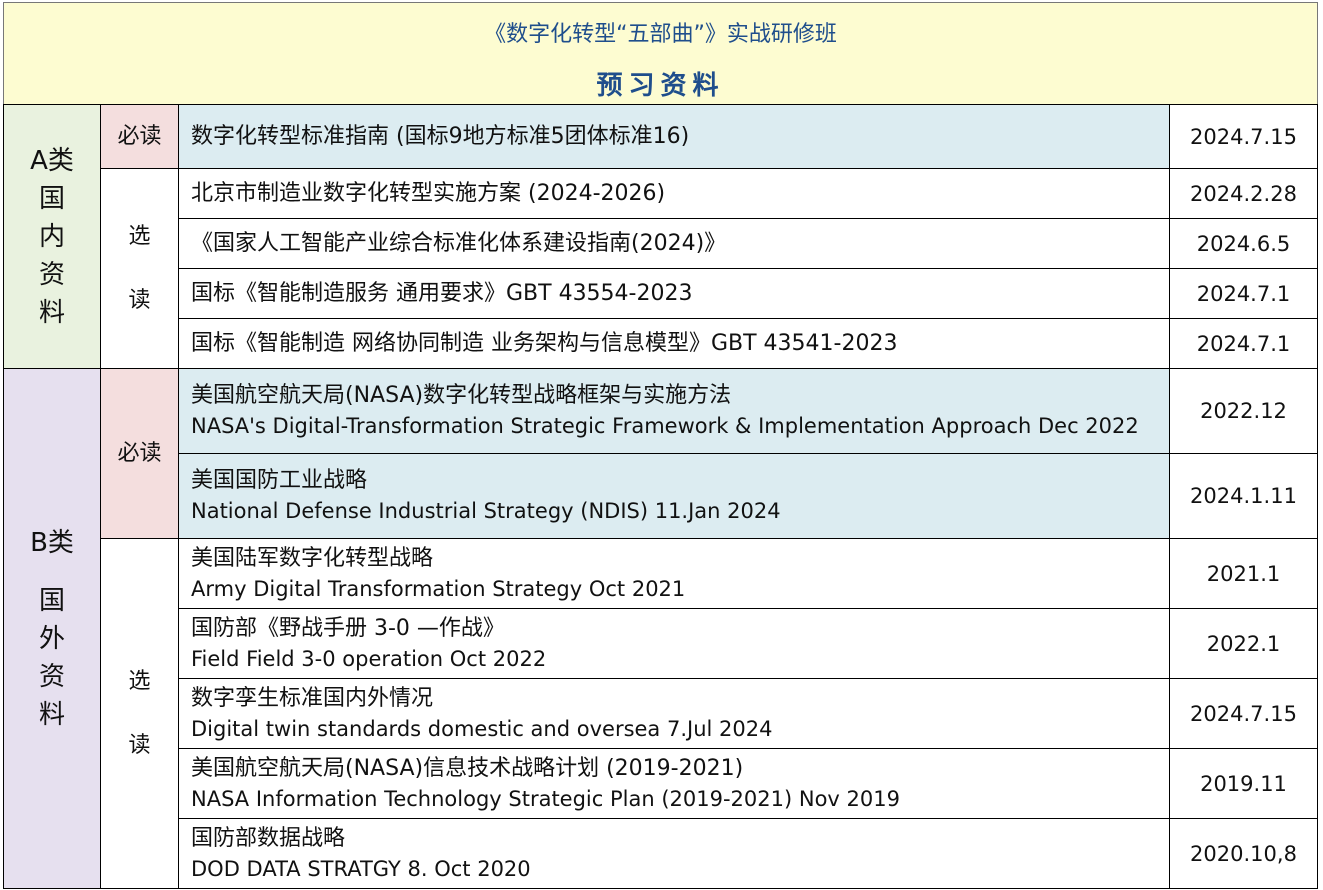  What do you see at coordinates (660, 34) in the screenshot?
I see `course-title: 《数字化转型“五部曲”》实战研修班` at bounding box center [660, 34].